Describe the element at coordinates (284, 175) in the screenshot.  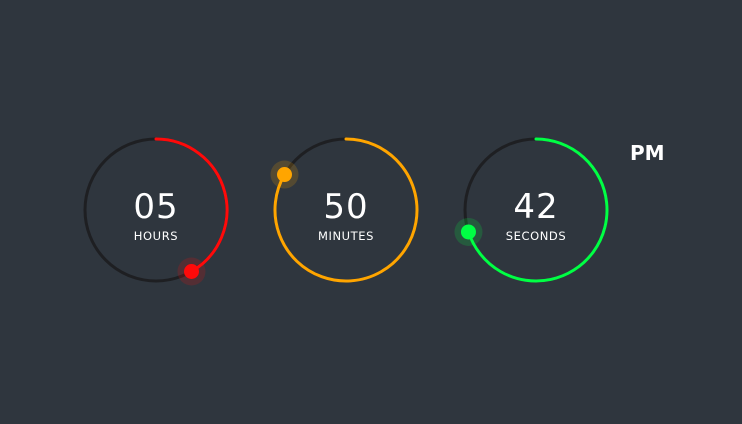
I see `minutes-indicator-dot` at that location.